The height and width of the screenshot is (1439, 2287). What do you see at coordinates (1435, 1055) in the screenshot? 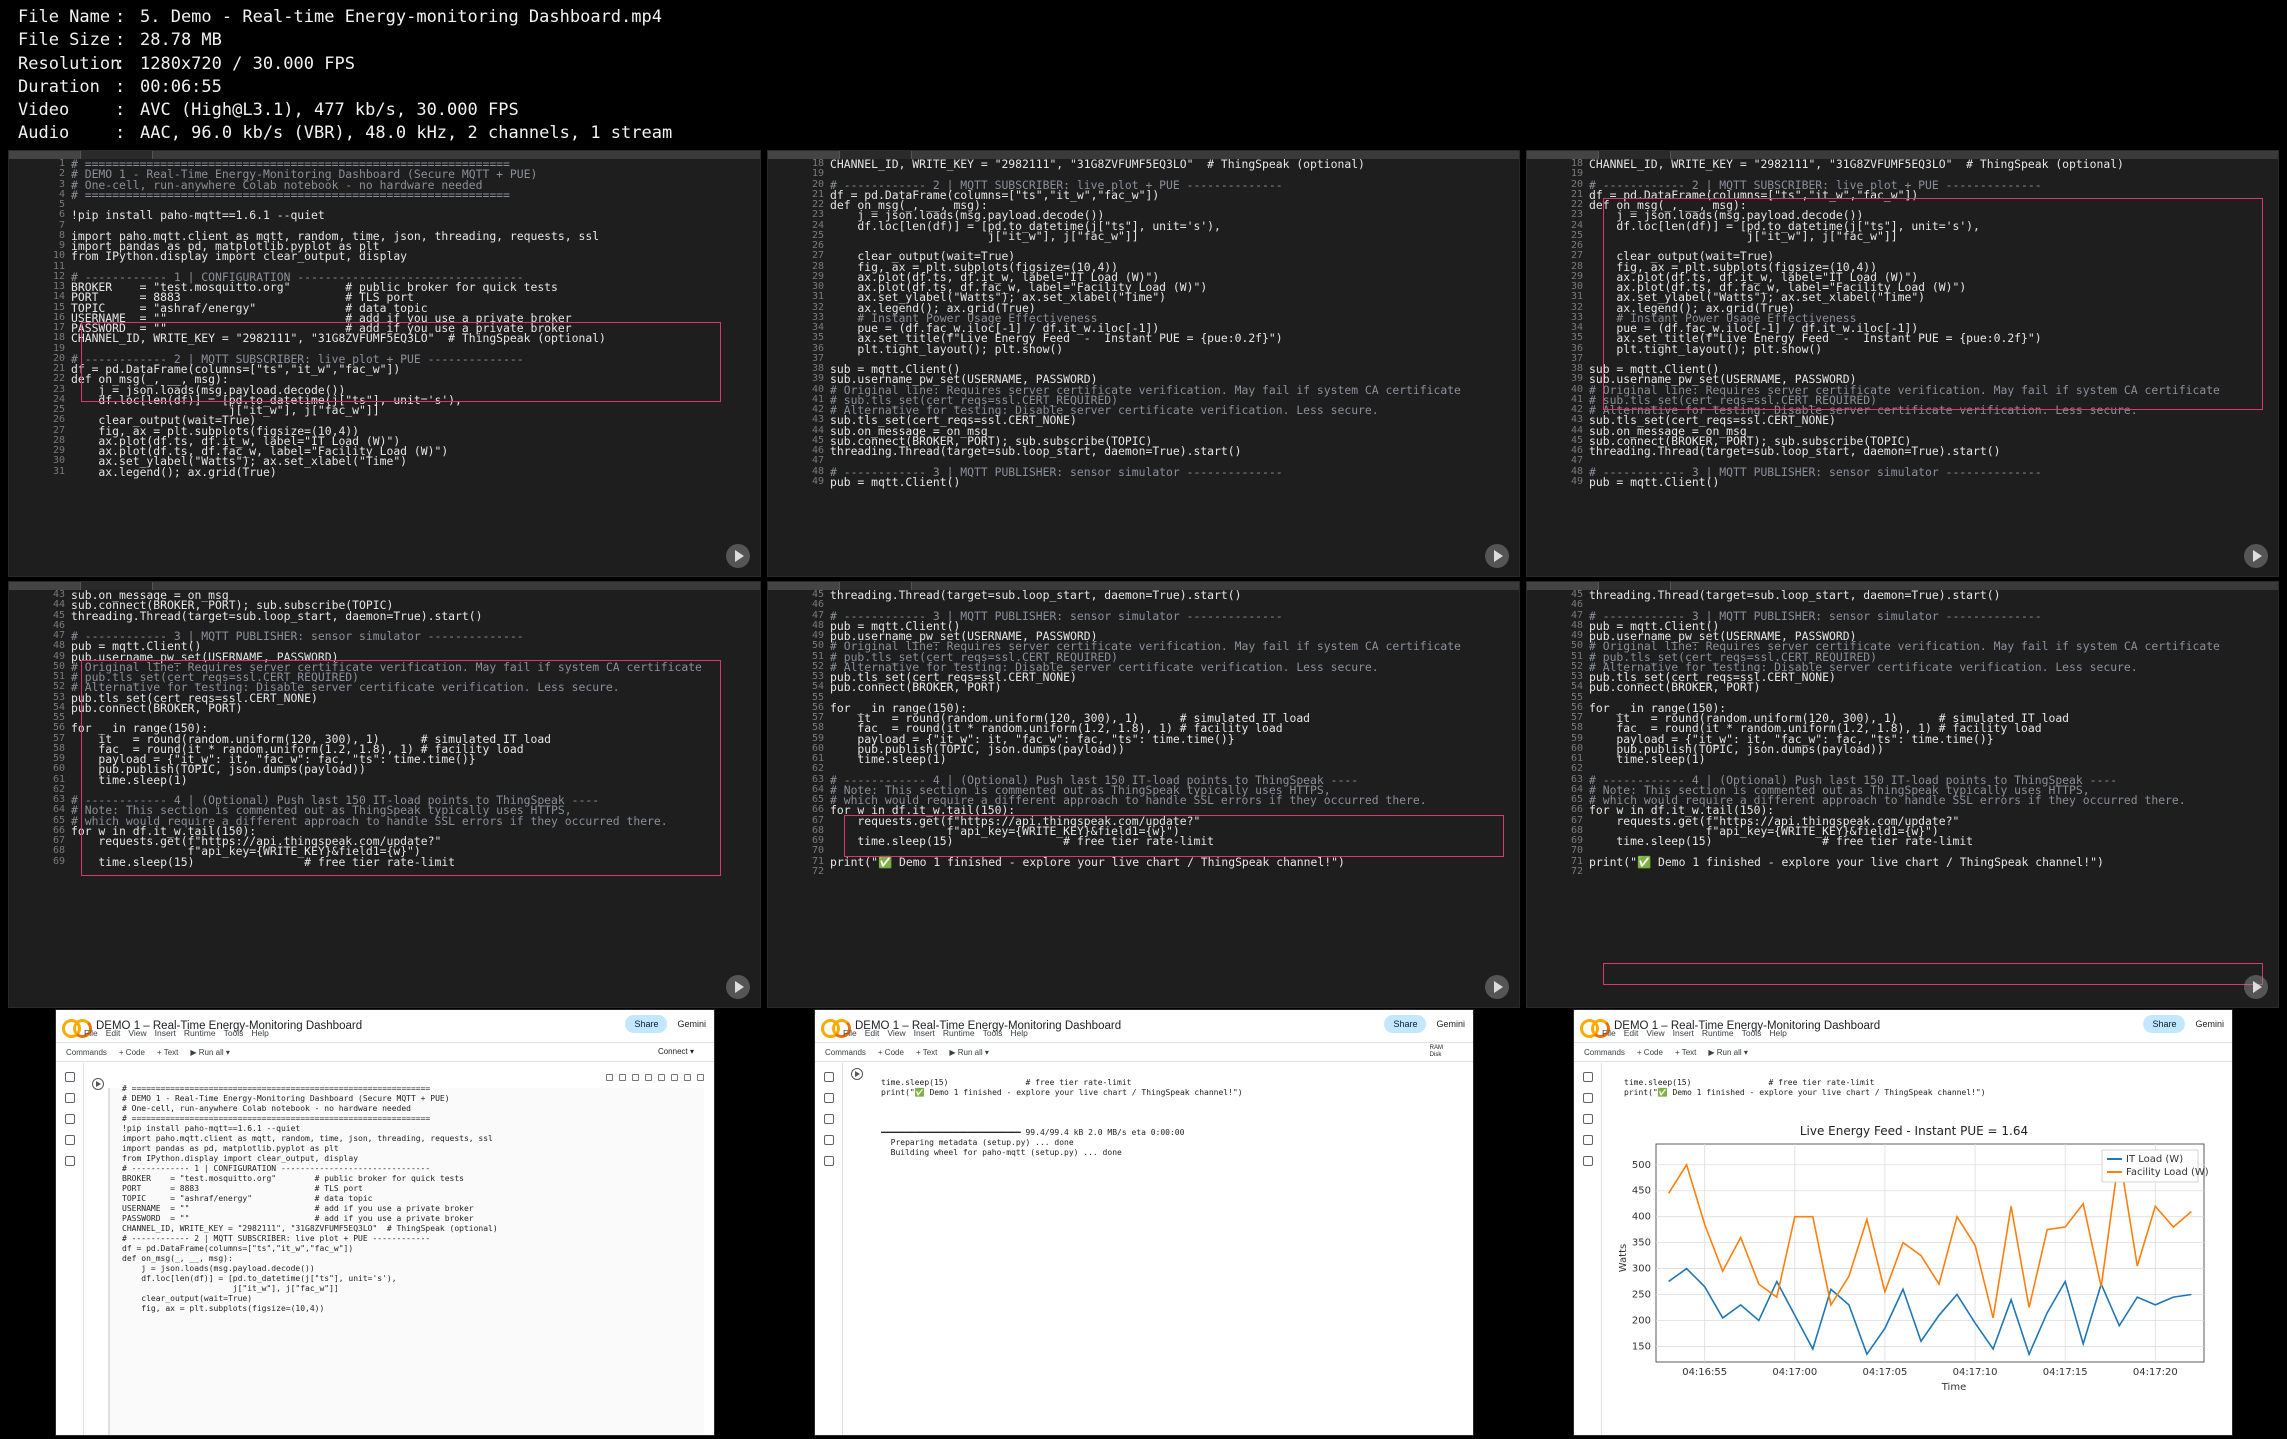
I see `disk-label: Disk` at bounding box center [1435, 1055].